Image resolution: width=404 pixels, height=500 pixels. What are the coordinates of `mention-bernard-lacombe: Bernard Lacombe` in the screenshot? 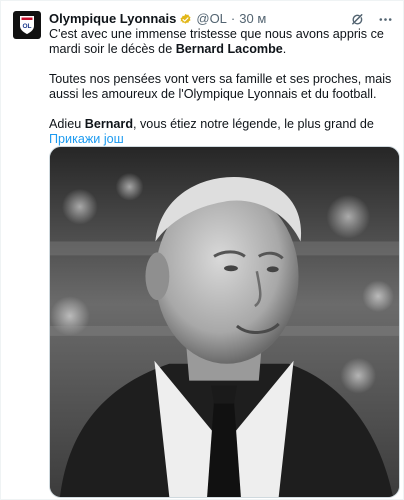 It's located at (229, 49).